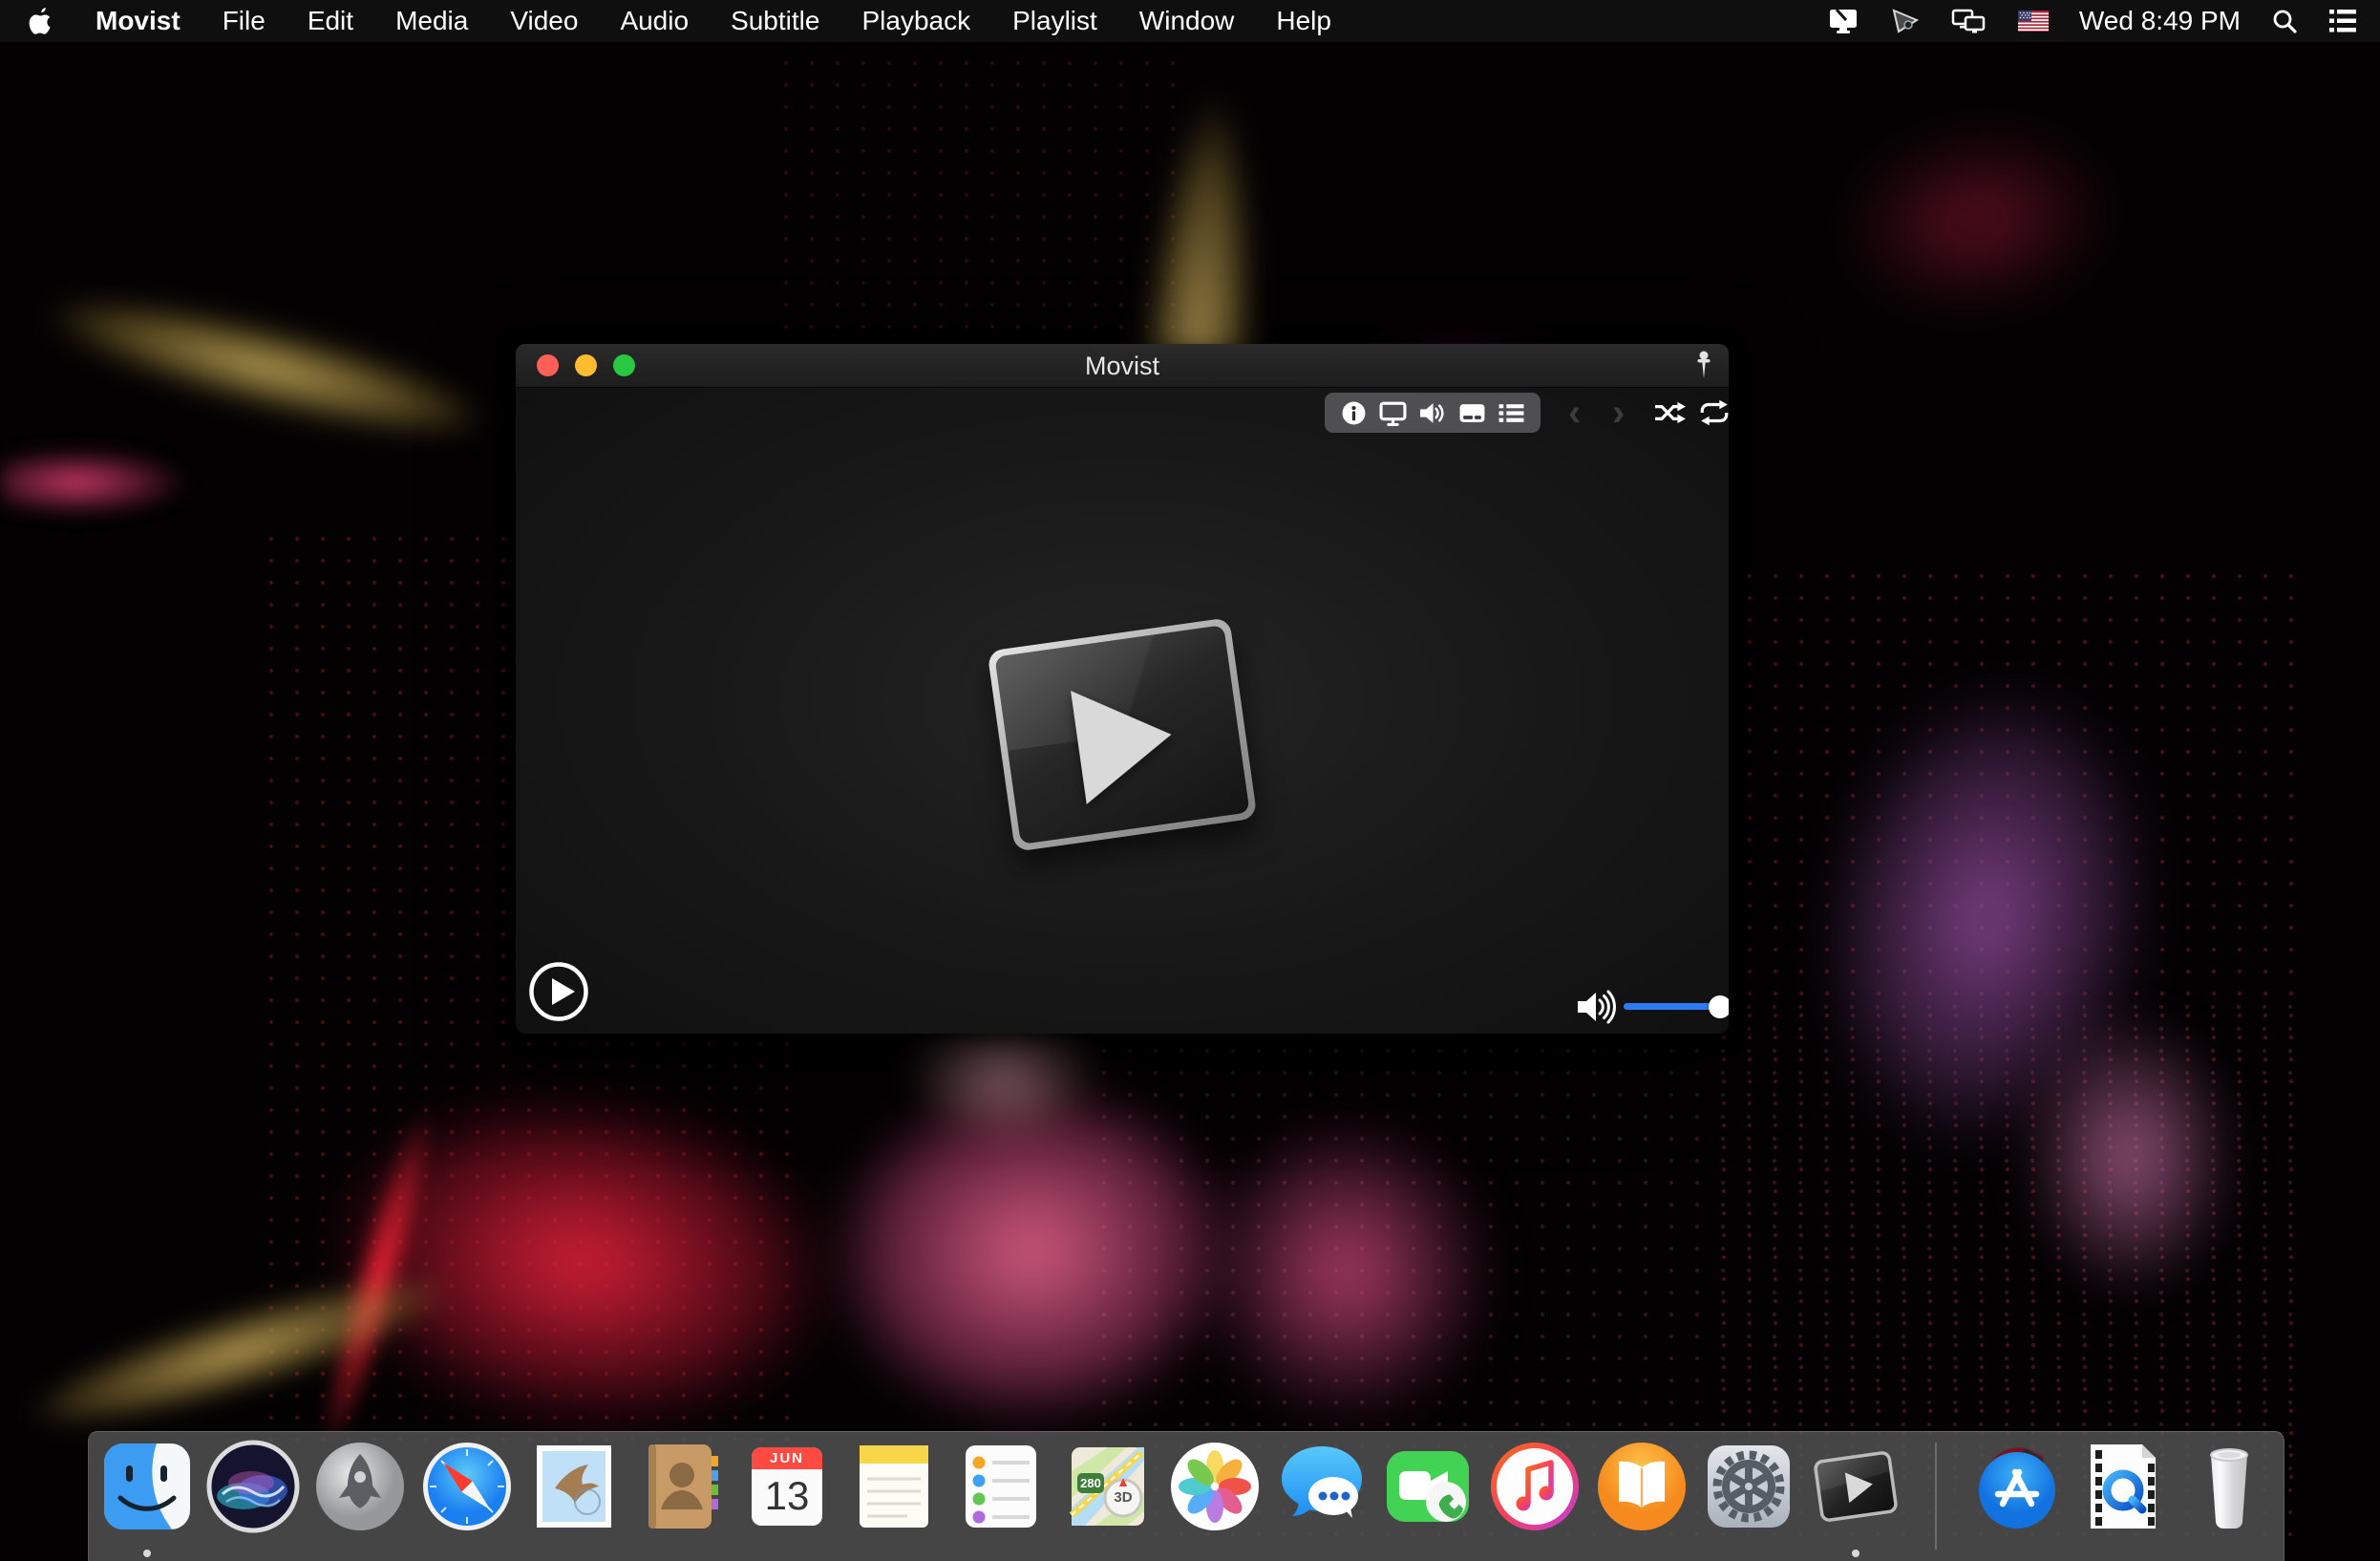 This screenshot has width=2380, height=1561. I want to click on display-record-icon, so click(1843, 21).